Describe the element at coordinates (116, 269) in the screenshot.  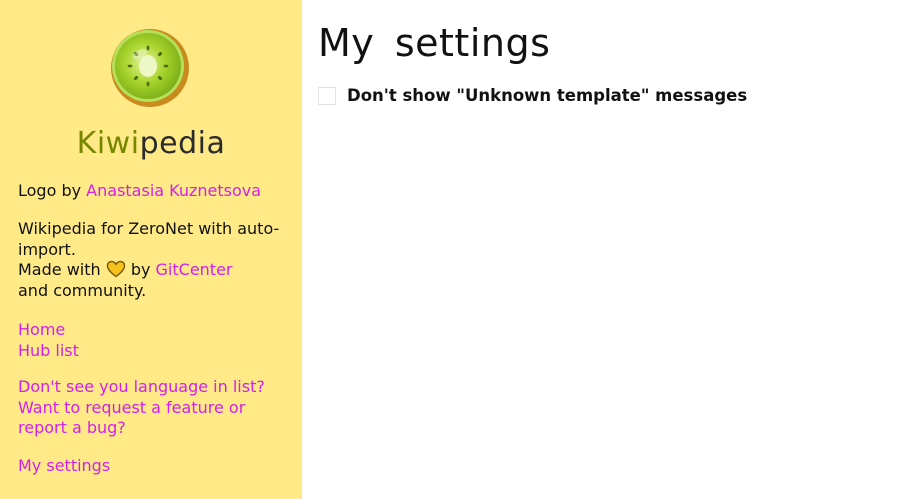
I see `heart-icon` at that location.